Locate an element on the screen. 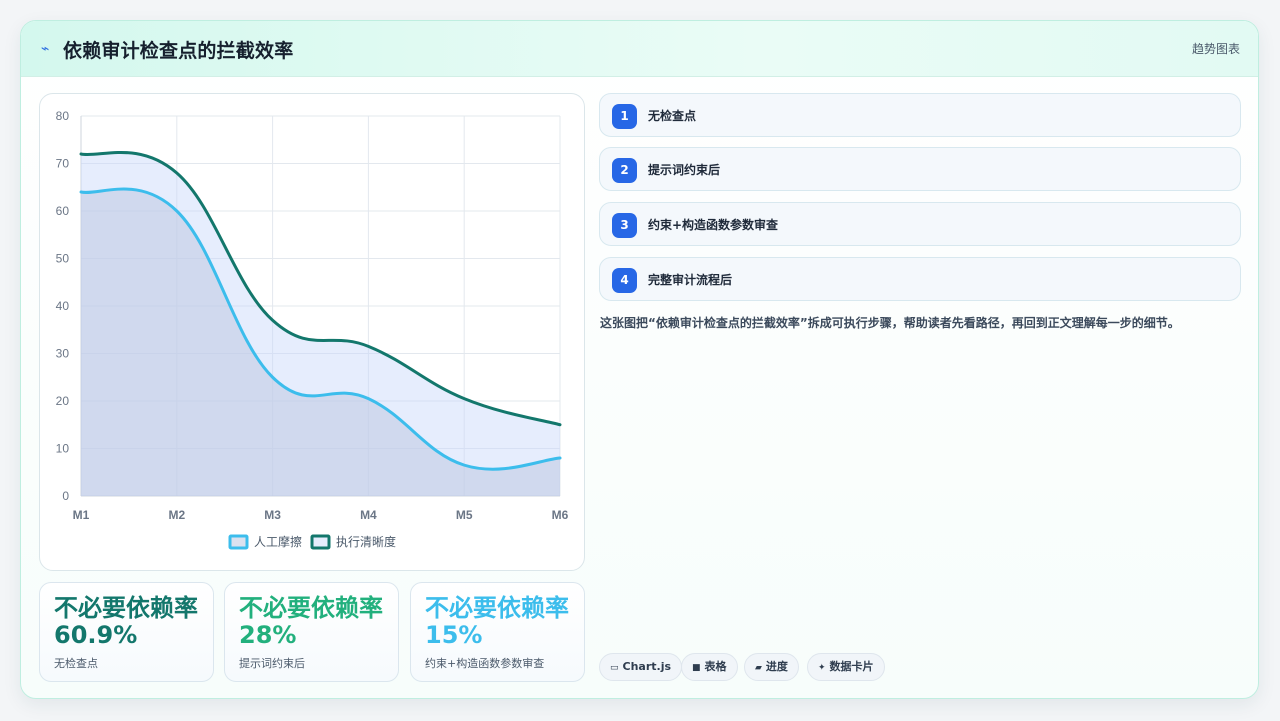 This screenshot has height=721, width=1280. sparkle-icon: ✦ is located at coordinates (822, 668).